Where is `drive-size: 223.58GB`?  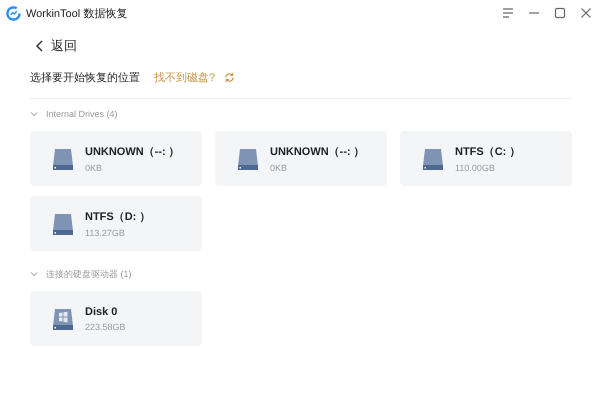
drive-size: 223.58GB is located at coordinates (105, 327).